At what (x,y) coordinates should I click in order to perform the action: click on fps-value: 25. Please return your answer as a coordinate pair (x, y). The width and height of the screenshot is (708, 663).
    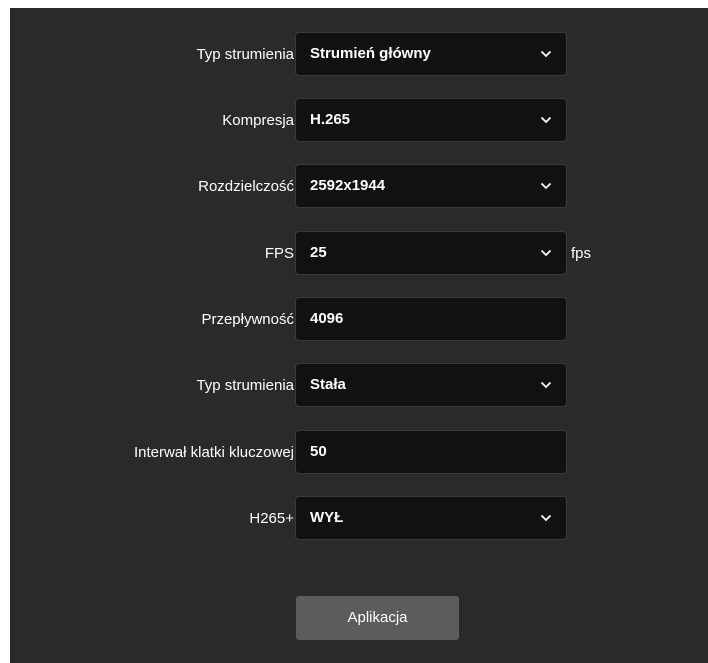
    Looking at the image, I should click on (318, 252).